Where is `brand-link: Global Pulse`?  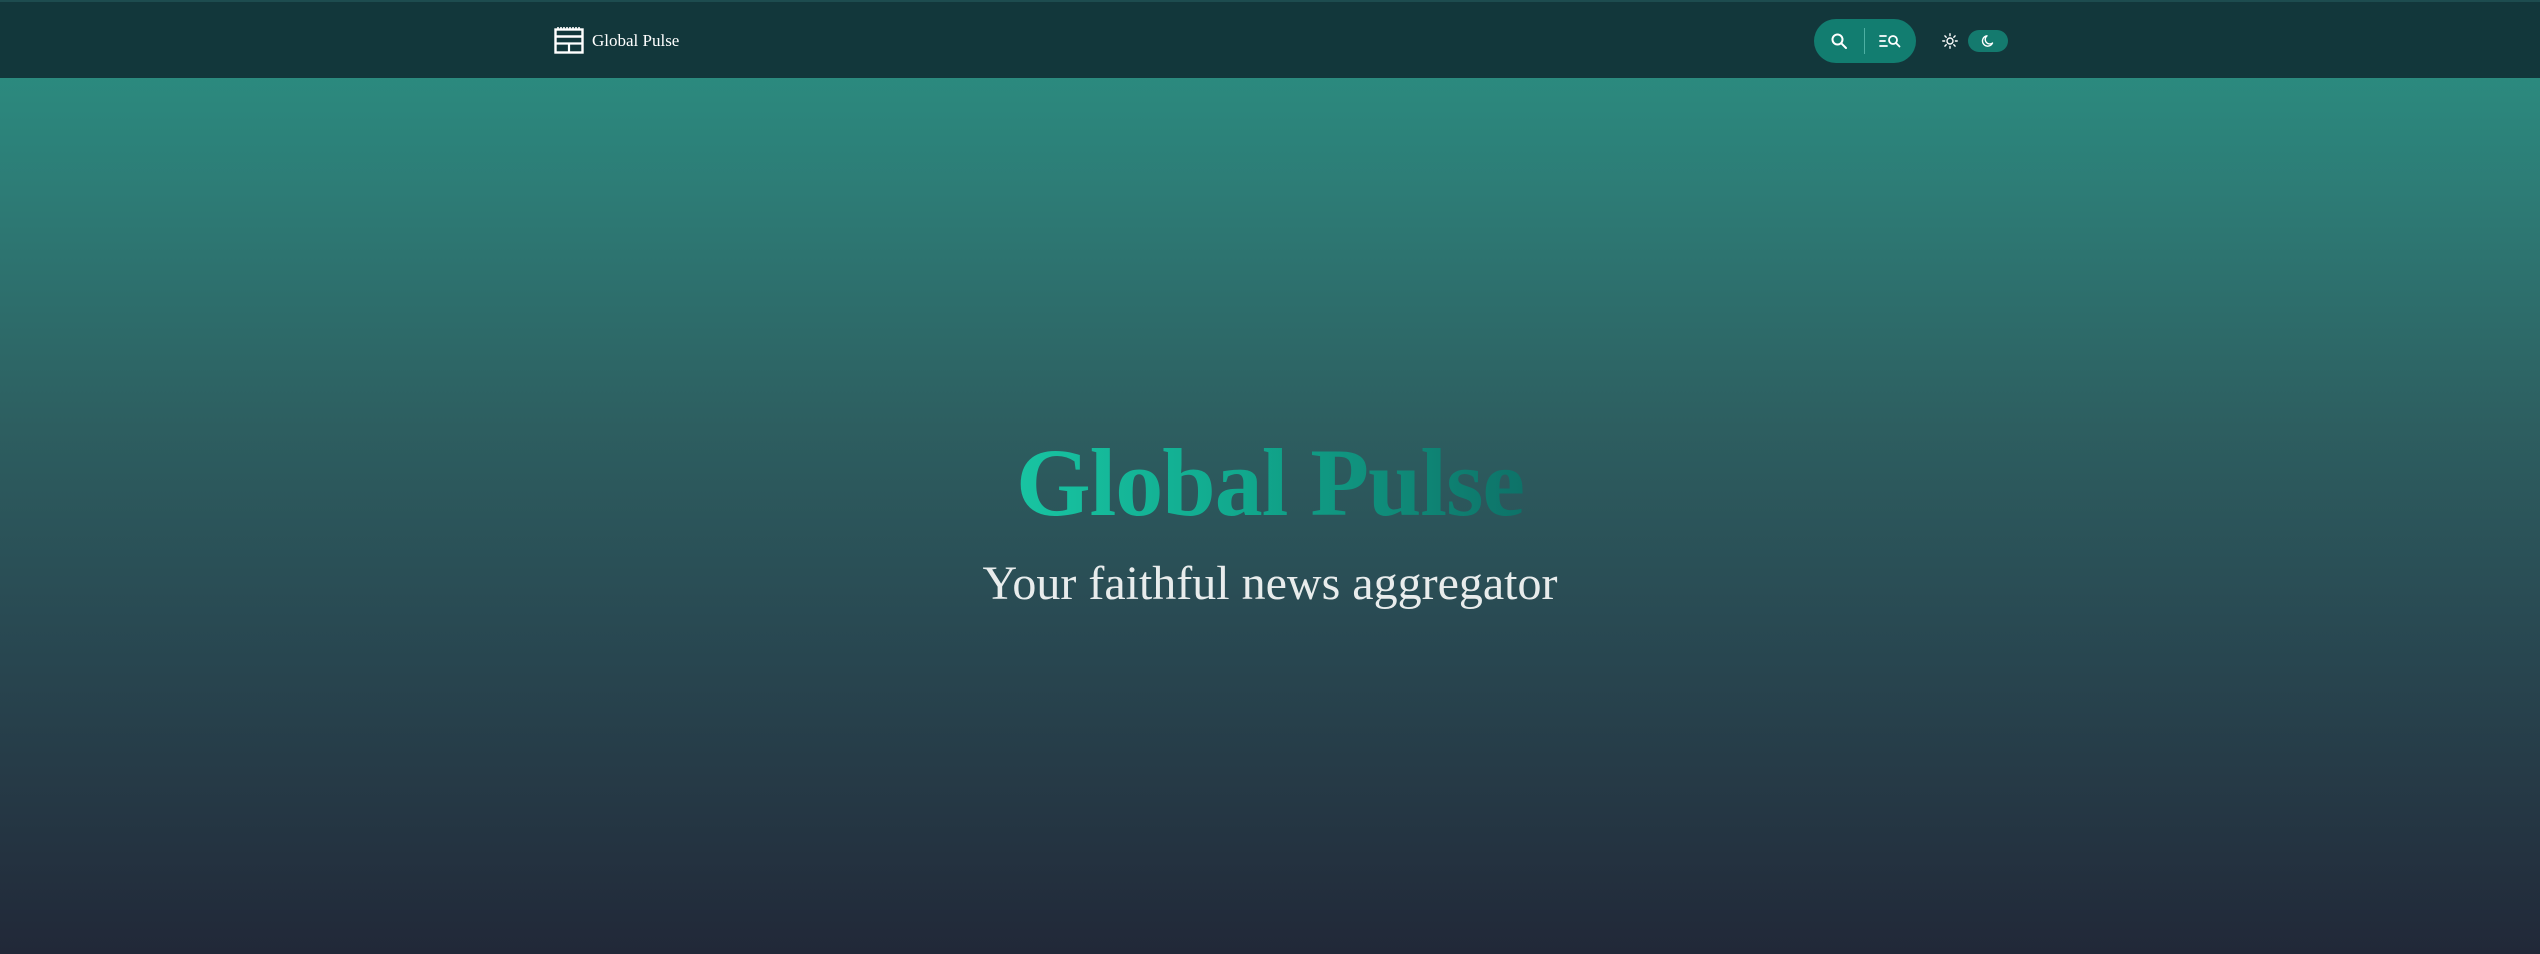
brand-link: Global Pulse is located at coordinates (616, 40).